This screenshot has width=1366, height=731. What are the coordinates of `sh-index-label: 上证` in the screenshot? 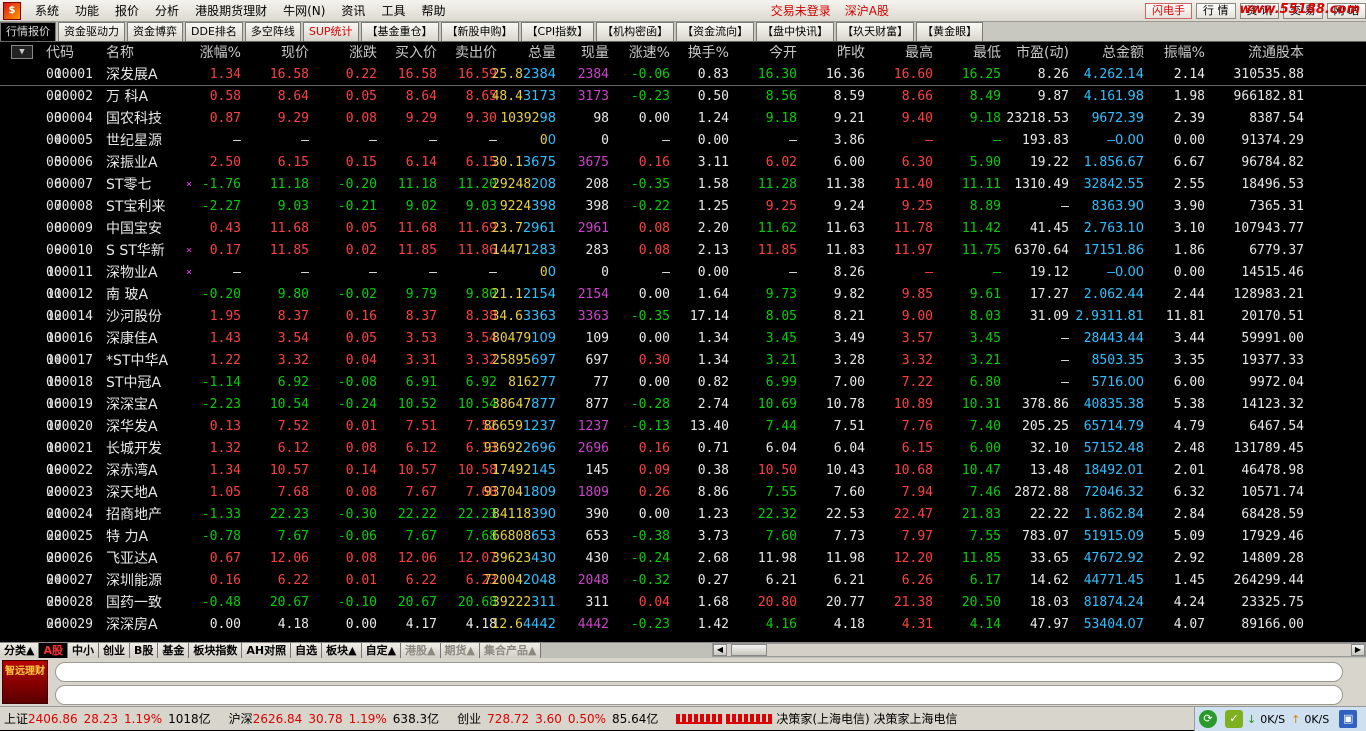 It's located at (16, 718).